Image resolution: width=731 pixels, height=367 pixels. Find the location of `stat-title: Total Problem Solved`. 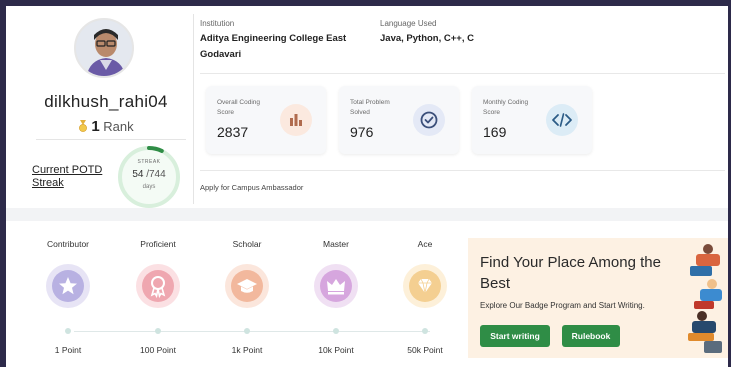

stat-title: Total Problem Solved is located at coordinates (370, 107).